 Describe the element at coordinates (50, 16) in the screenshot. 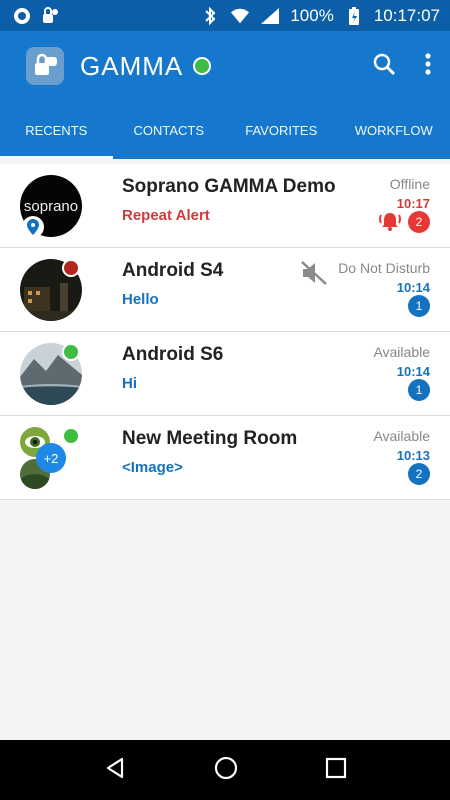

I see `app-notification-icon` at that location.